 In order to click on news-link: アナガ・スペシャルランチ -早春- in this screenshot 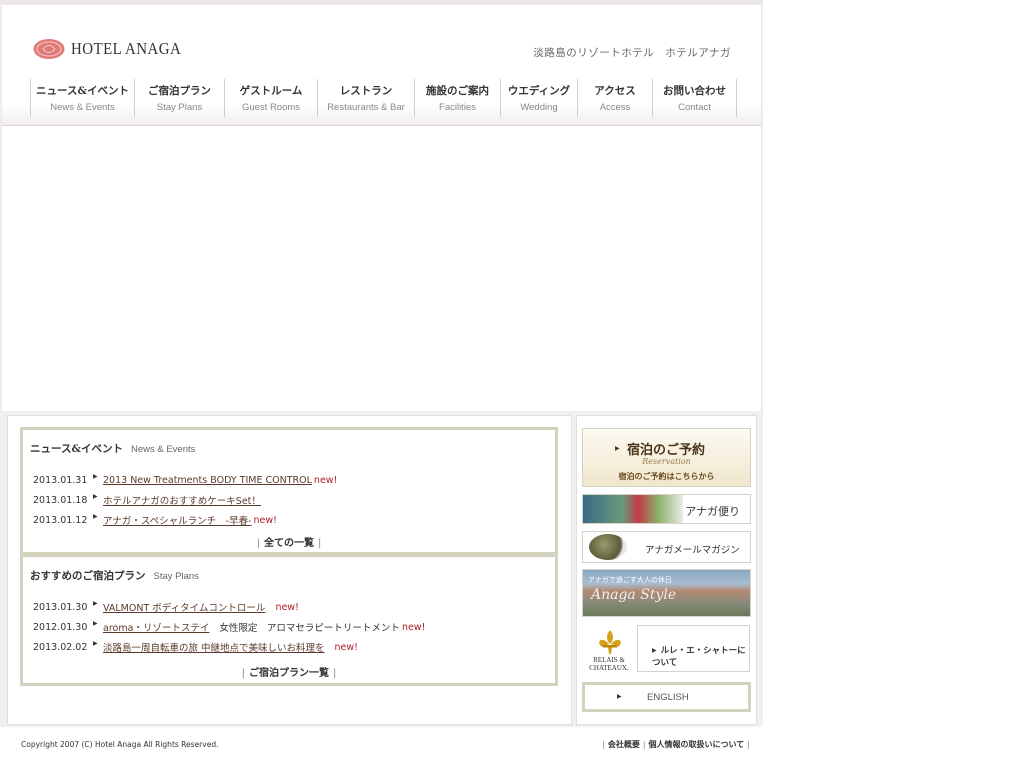, I will do `click(177, 520)`.